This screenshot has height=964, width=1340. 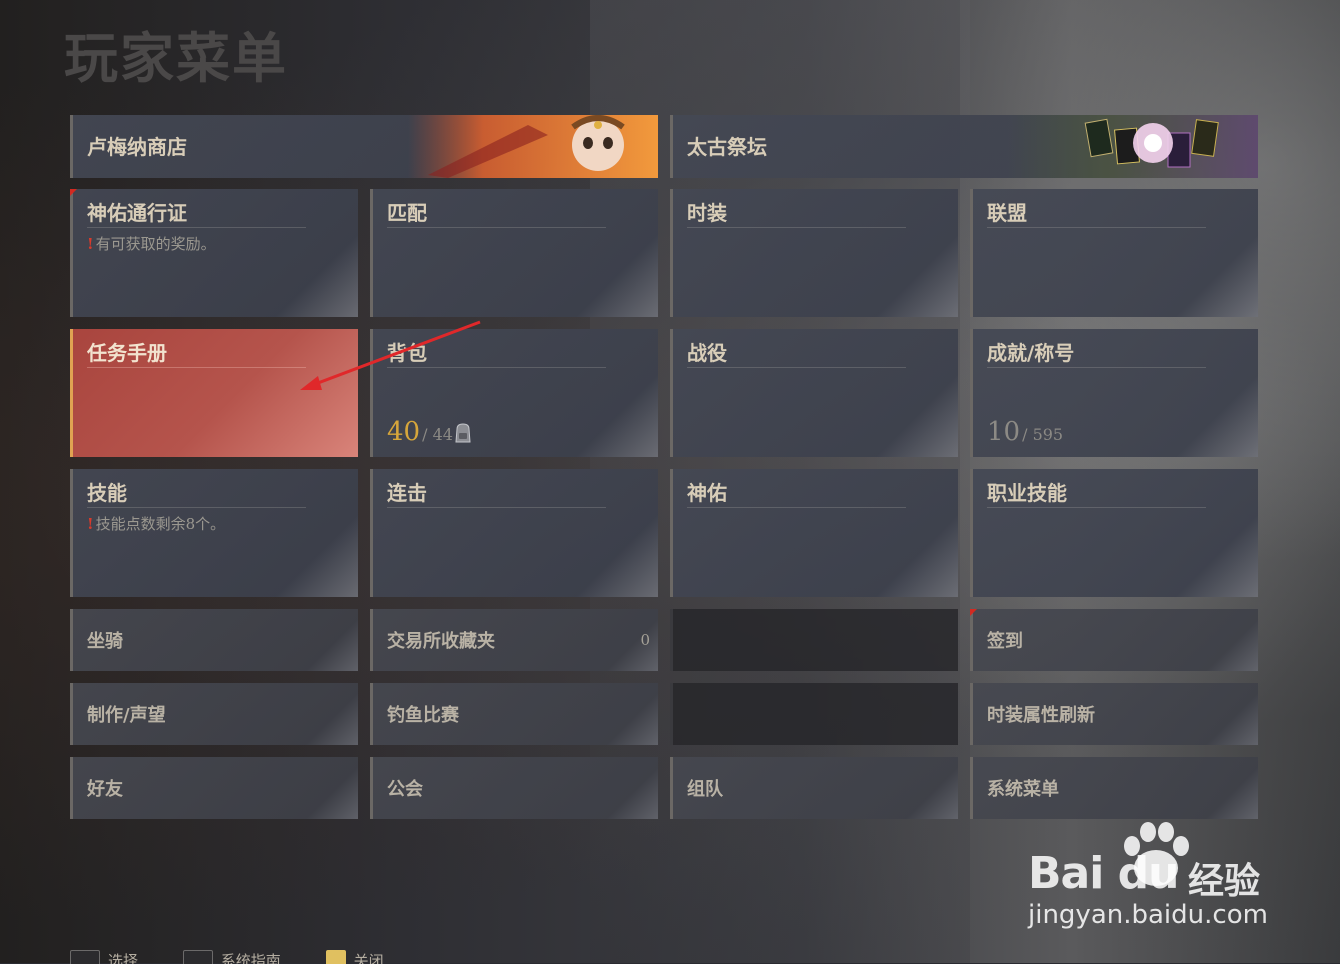 What do you see at coordinates (437, 434) in the screenshot?
I see `bag-count-max: / 44` at bounding box center [437, 434].